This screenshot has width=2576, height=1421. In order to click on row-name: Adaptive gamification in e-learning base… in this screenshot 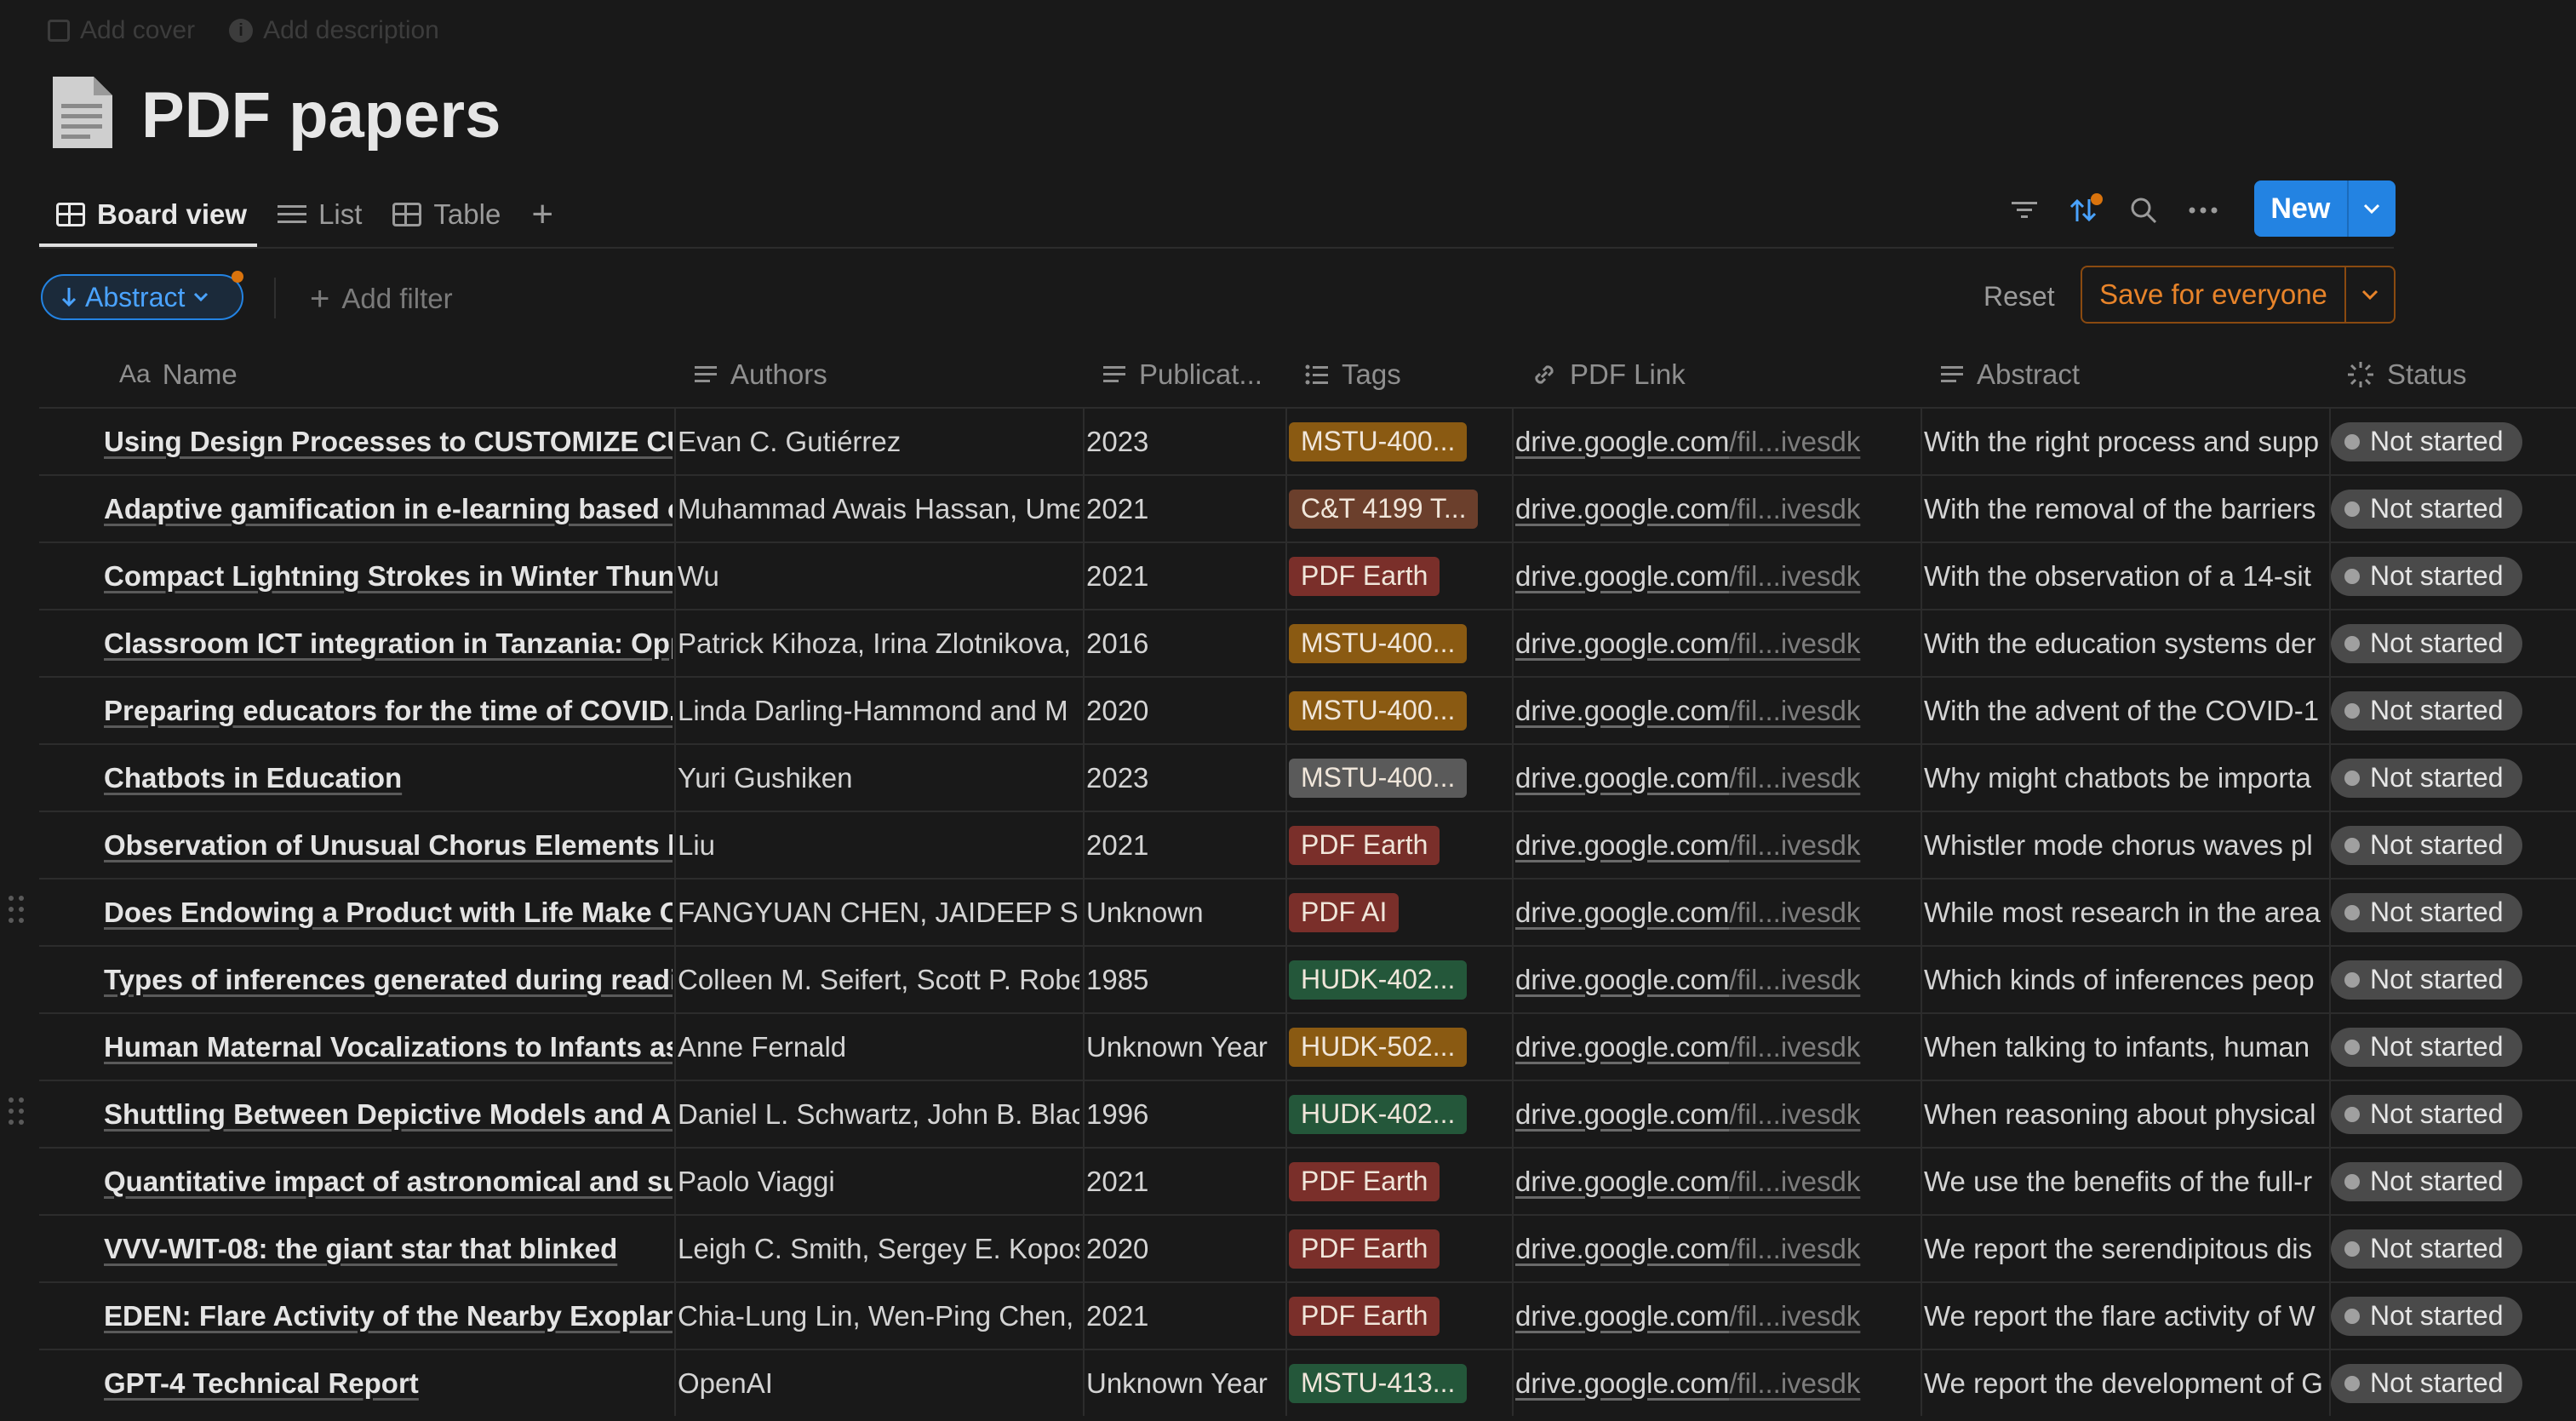, I will do `click(389, 508)`.